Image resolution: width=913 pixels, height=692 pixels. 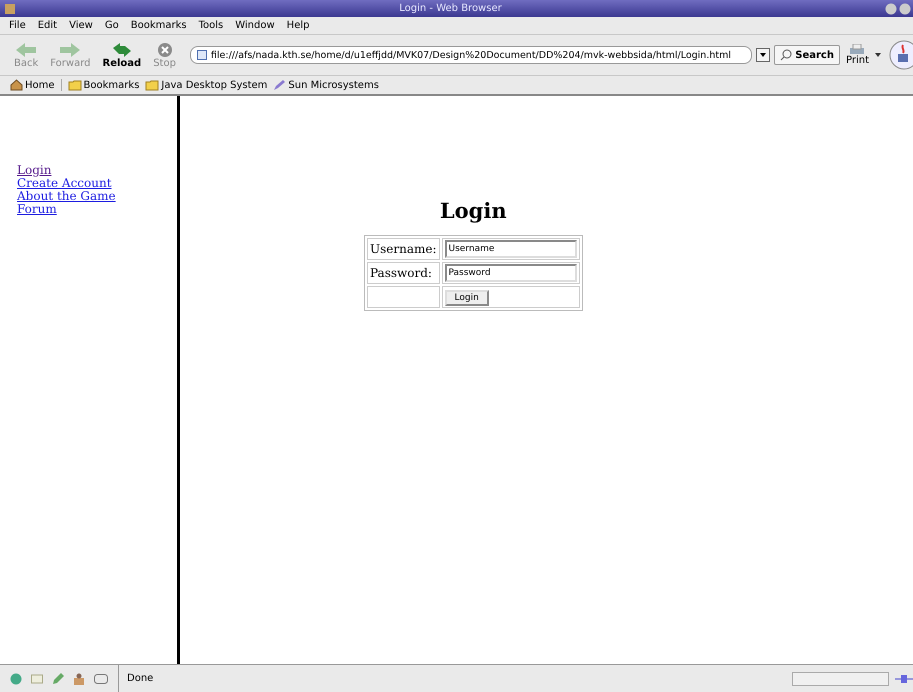 I want to click on input-field: Username, so click(x=510, y=249).